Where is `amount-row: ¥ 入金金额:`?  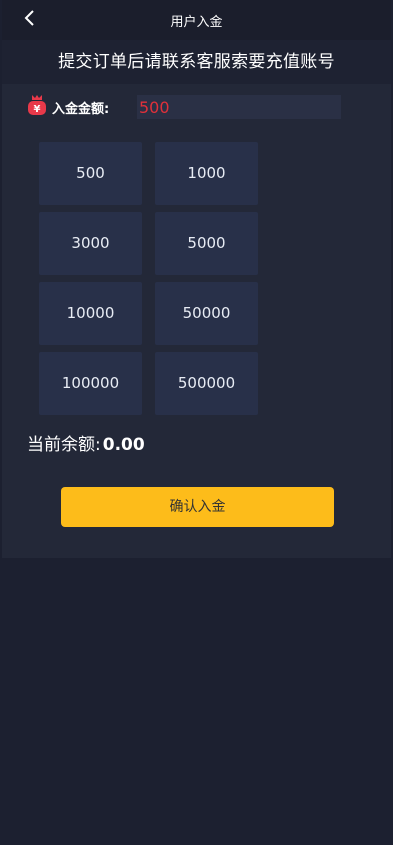 amount-row: ¥ 入金金额: is located at coordinates (187, 107).